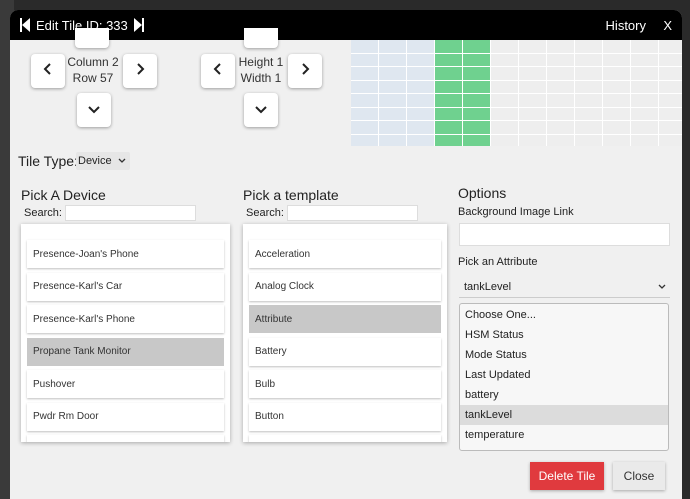  Describe the element at coordinates (130, 213) in the screenshot. I see `device-search-input` at that location.